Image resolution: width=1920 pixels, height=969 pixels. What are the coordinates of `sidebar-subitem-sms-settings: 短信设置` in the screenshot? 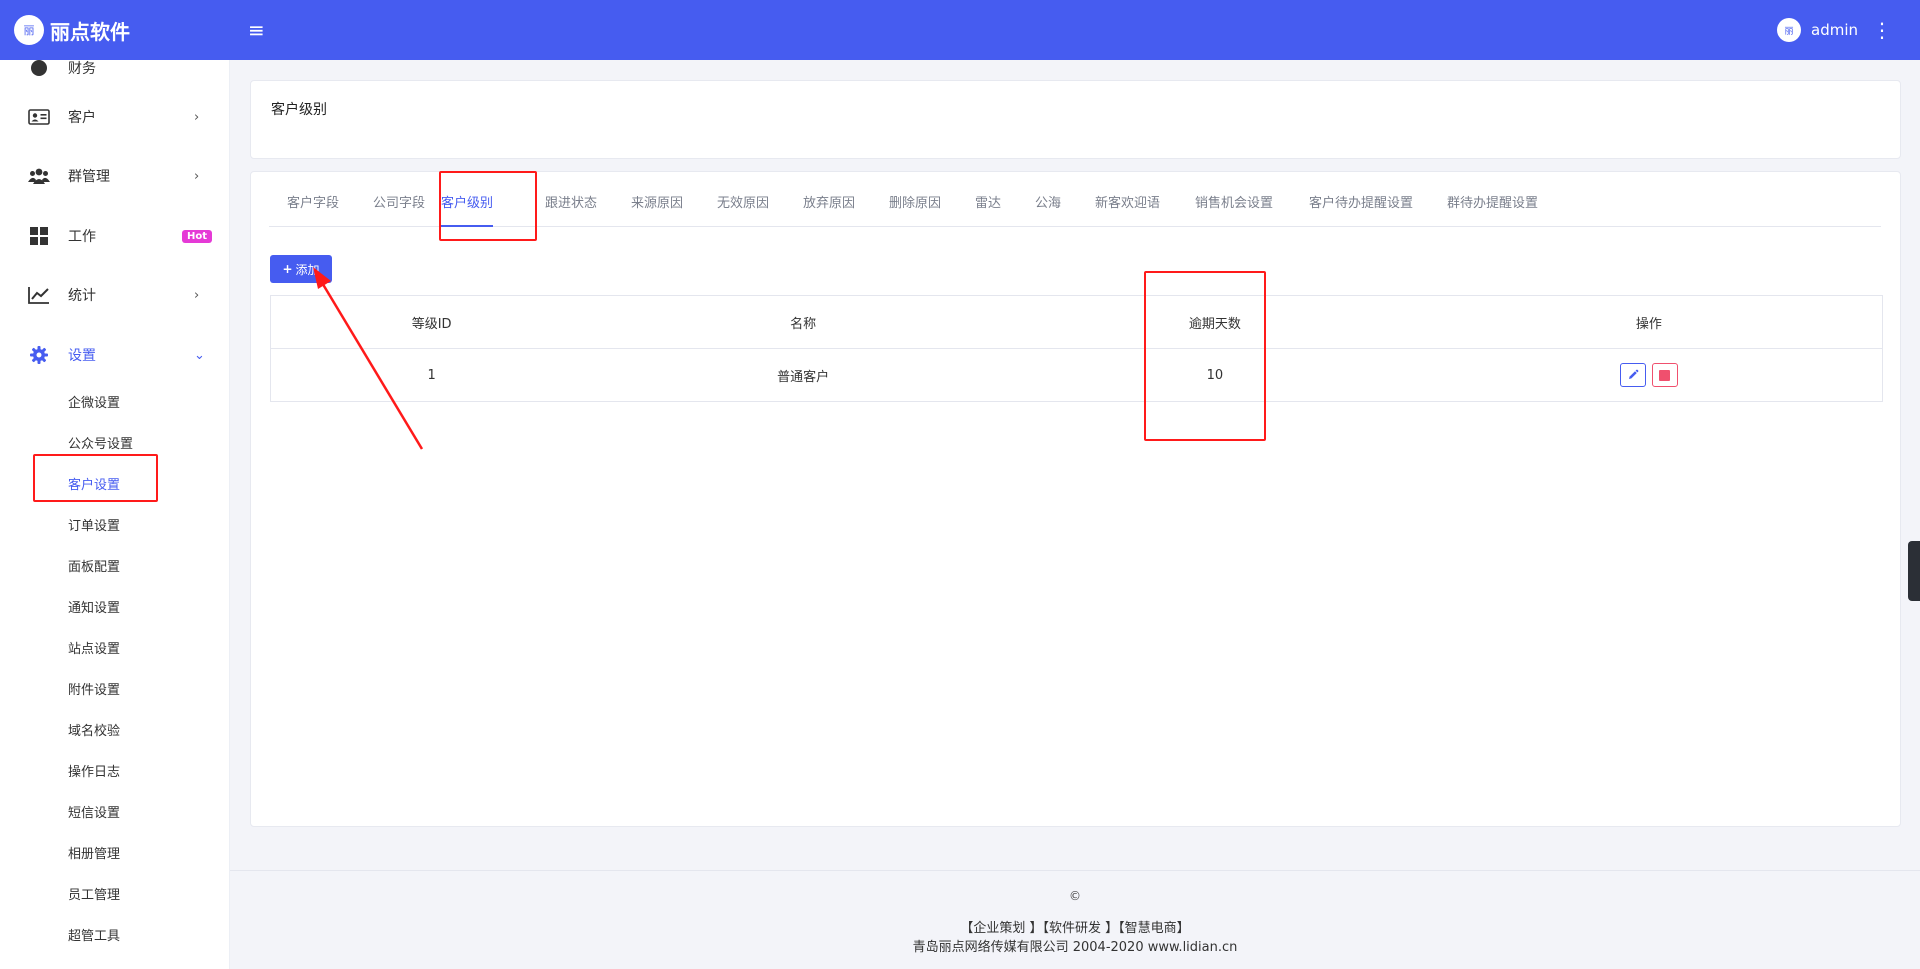 It's located at (94, 811).